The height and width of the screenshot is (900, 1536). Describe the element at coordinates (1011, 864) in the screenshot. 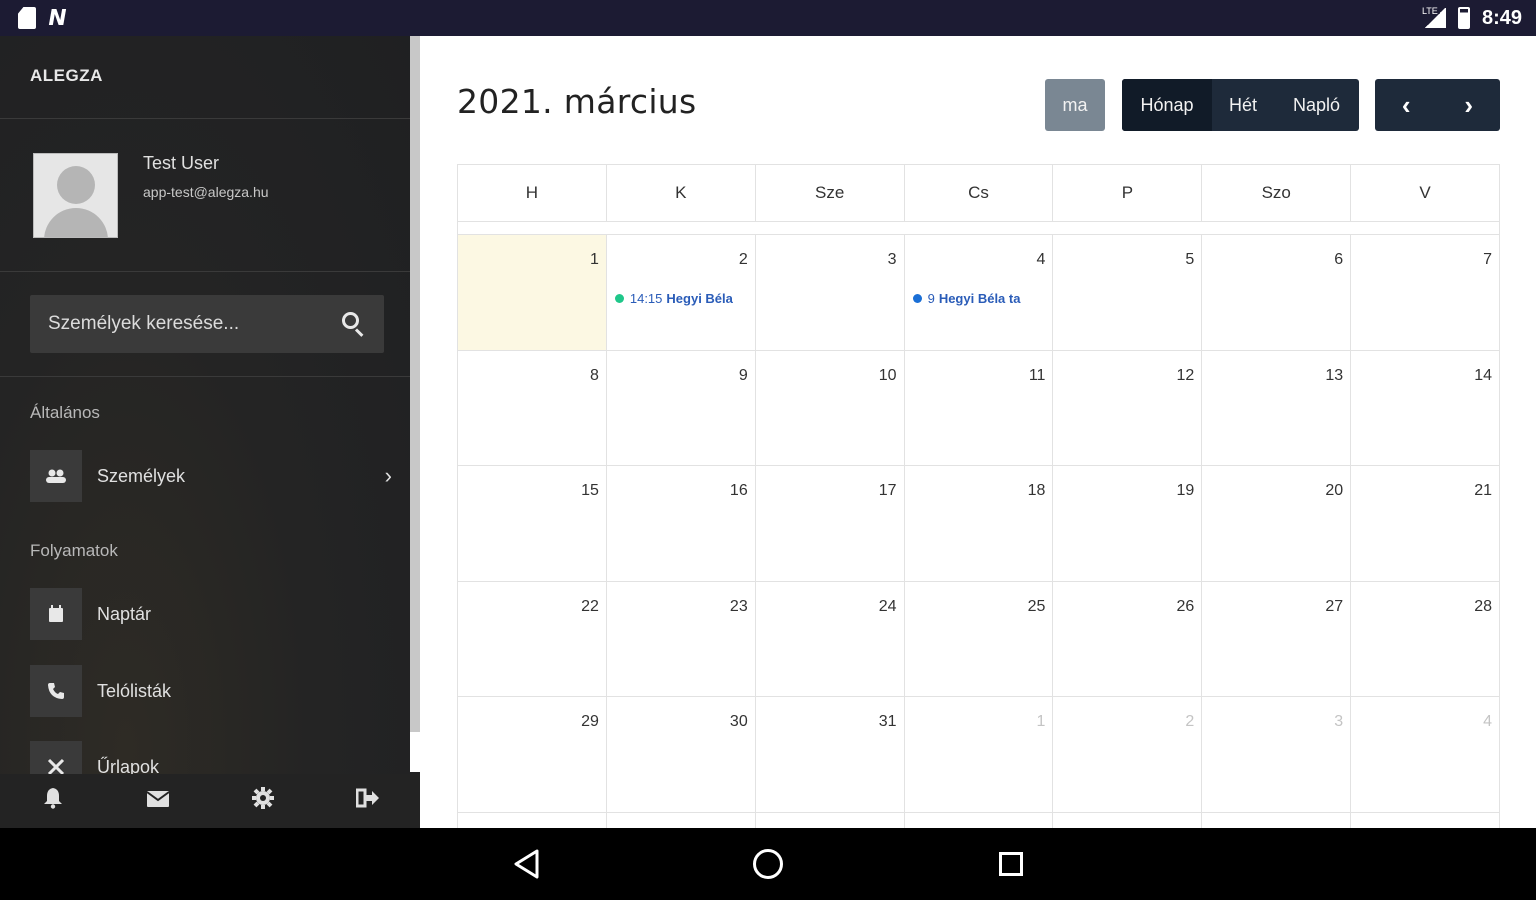

I see `recent-apps-icon` at that location.